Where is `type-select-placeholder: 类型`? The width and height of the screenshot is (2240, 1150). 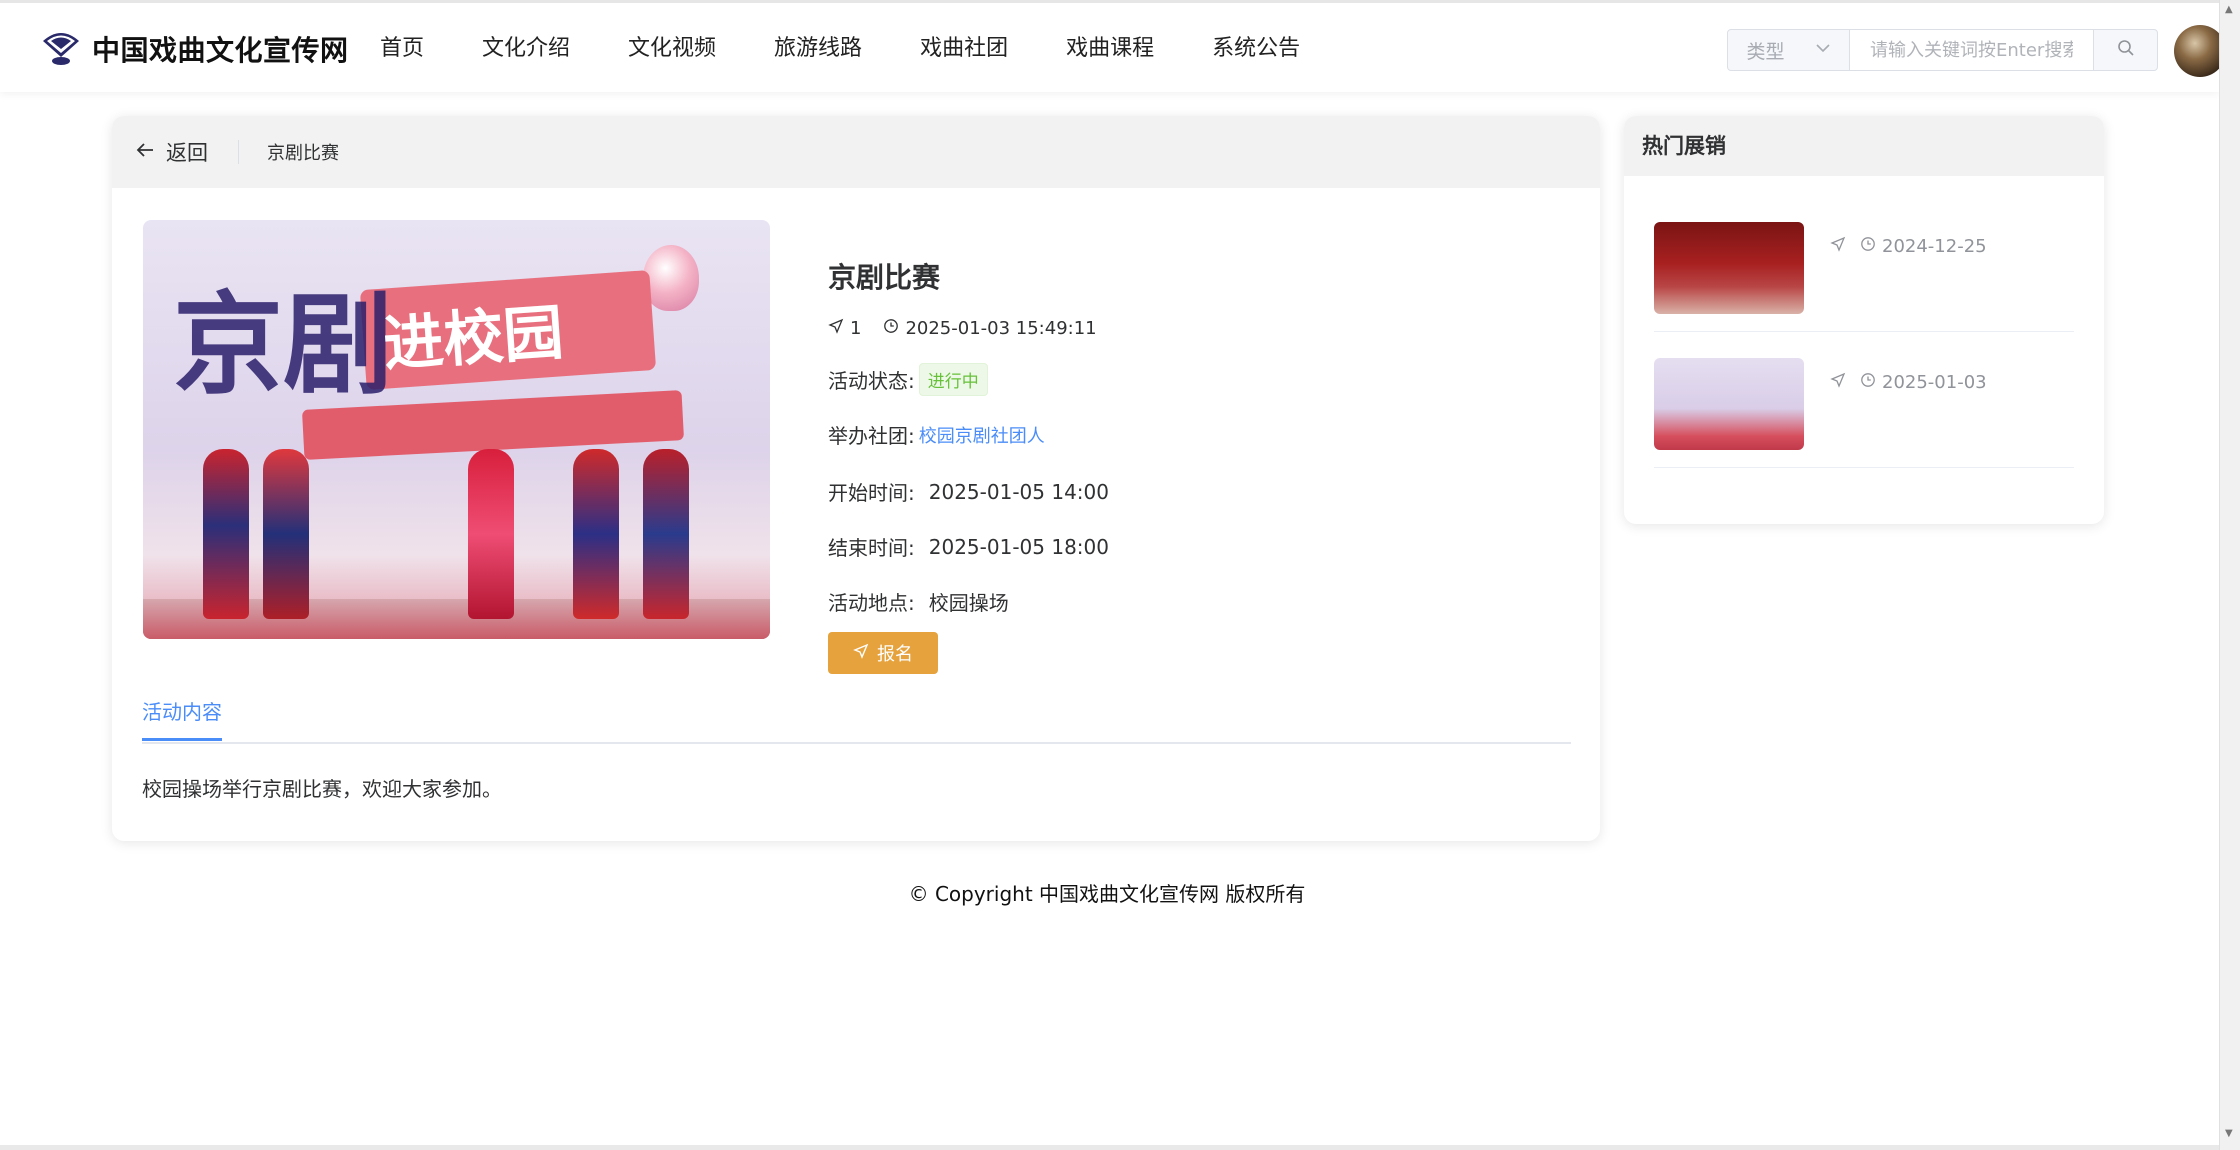
type-select-placeholder: 类型 is located at coordinates (1765, 51).